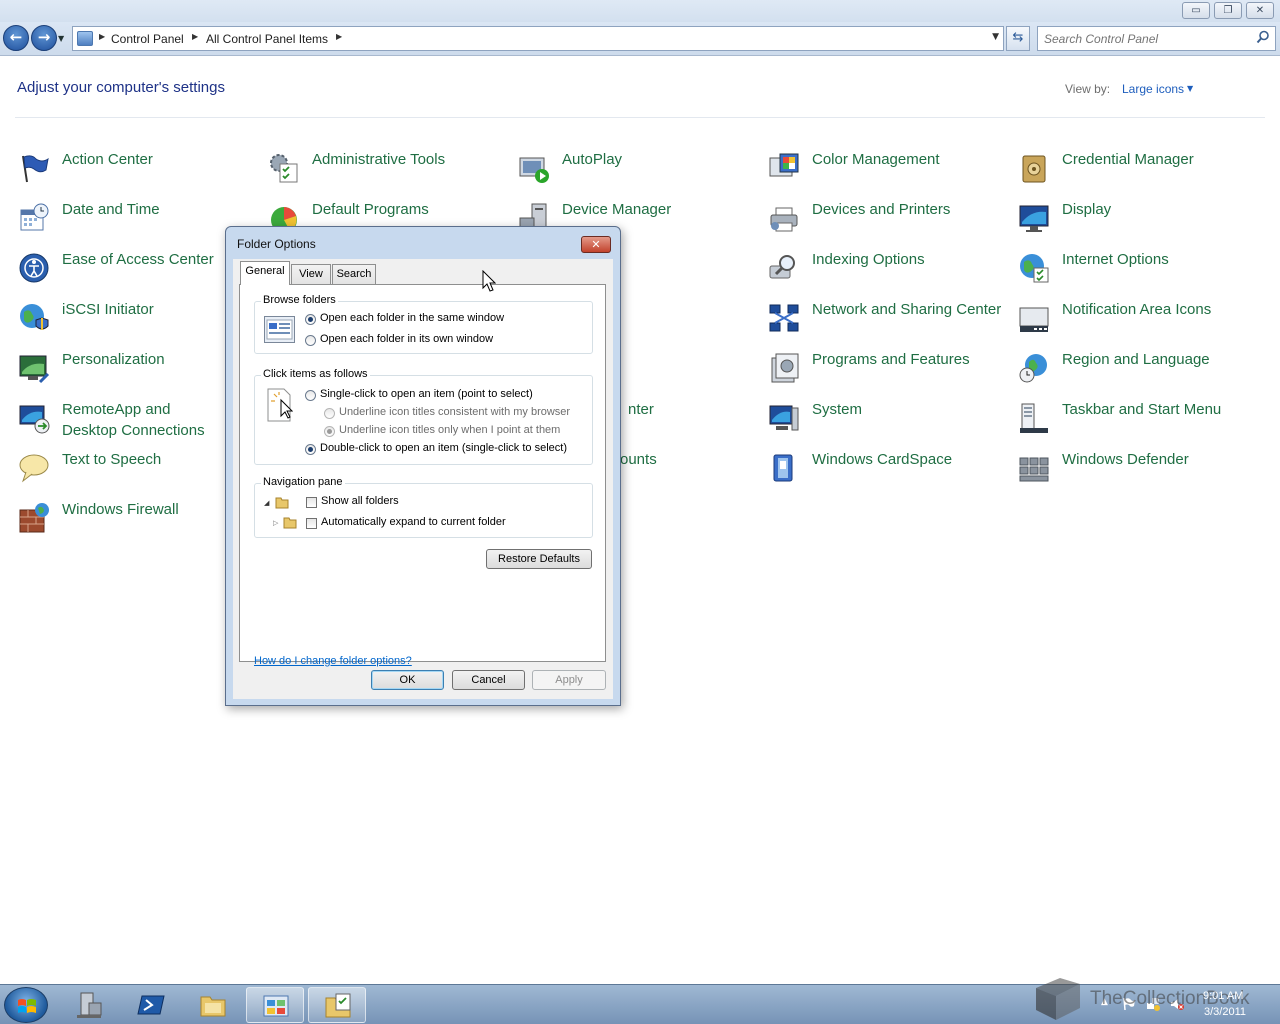  I want to click on address-dropdown-icon: ▼, so click(995, 37).